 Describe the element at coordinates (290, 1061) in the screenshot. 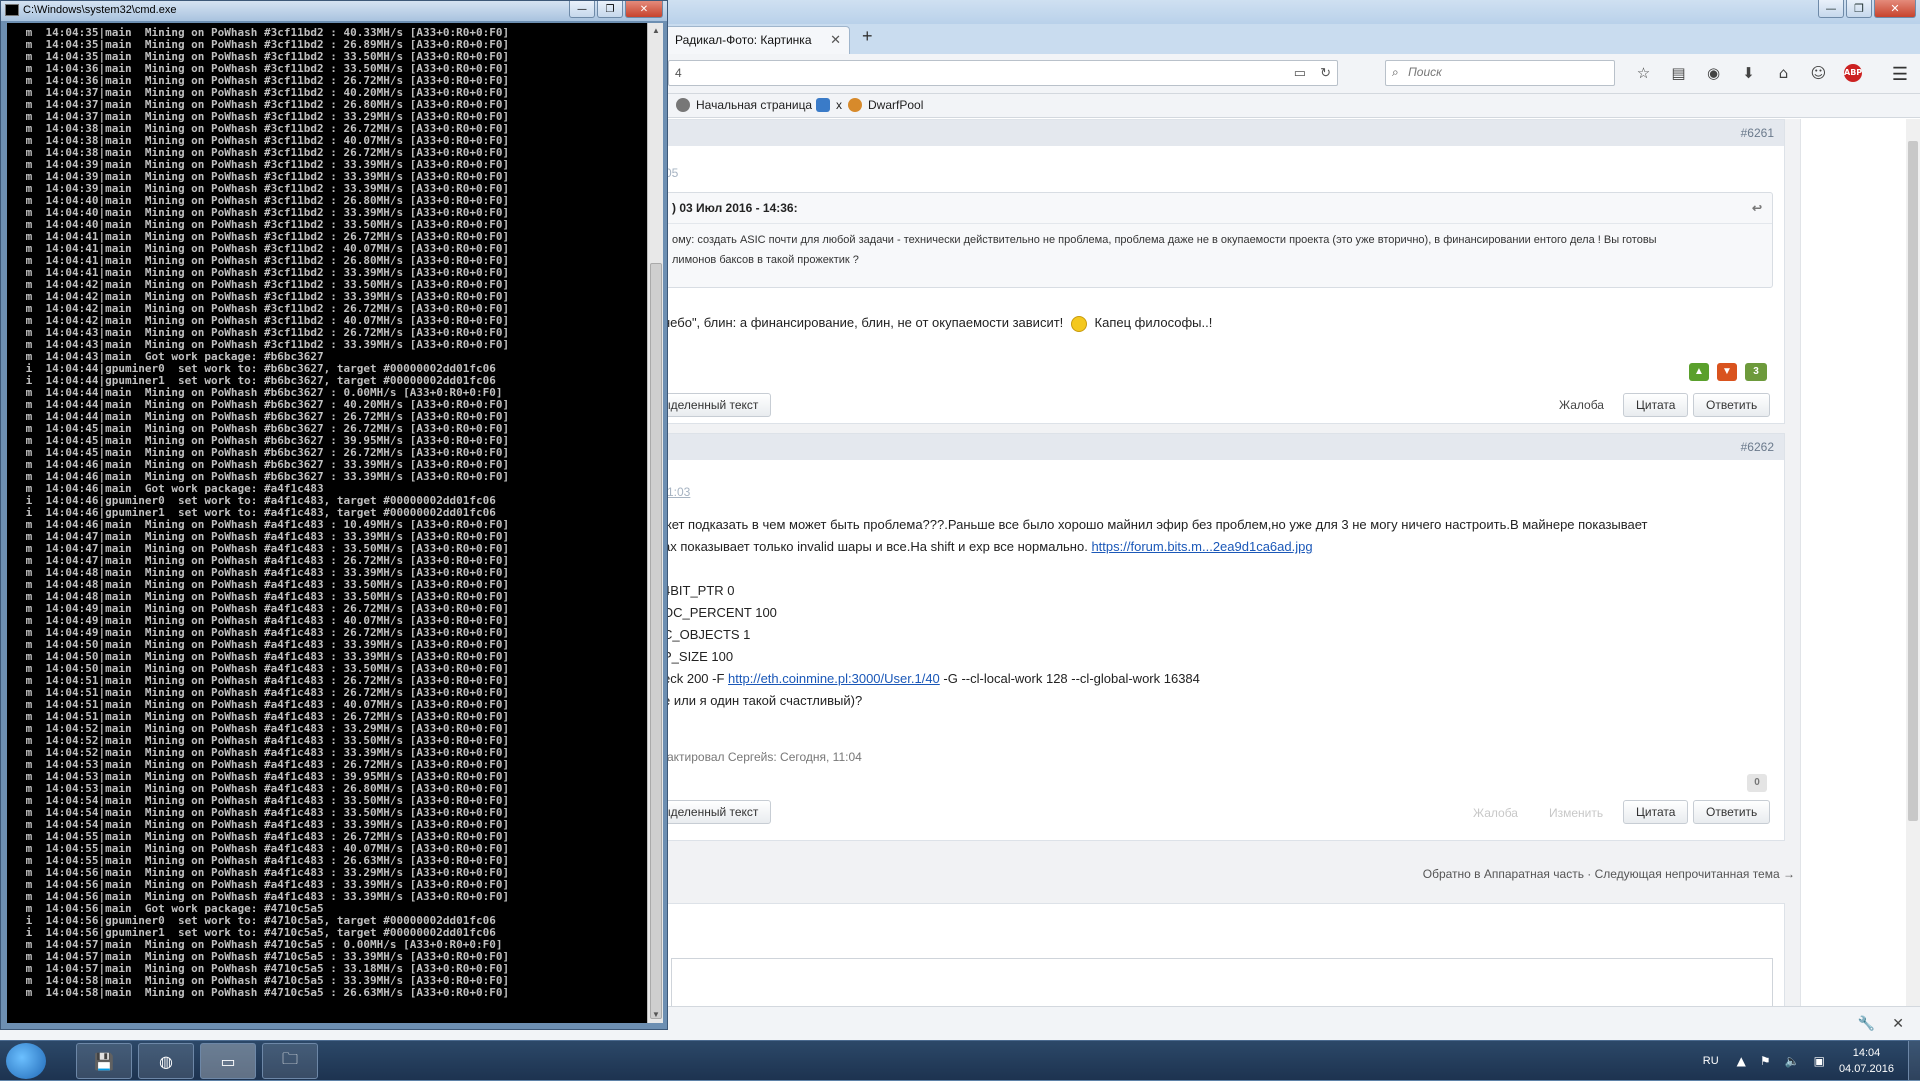

I see `taskbar-explorer-icon: 🗀` at that location.